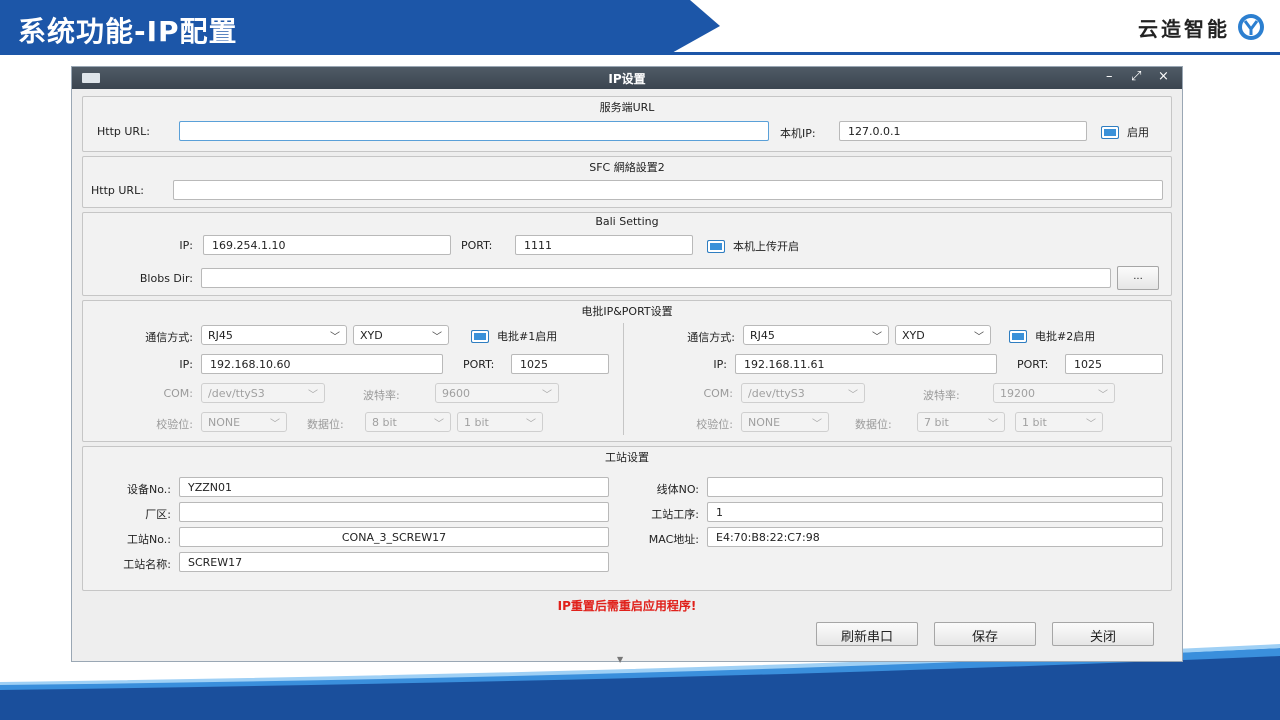  I want to click on server-url-group: 服务端URL Http URL: 本机IP: 127.0.0.1 启用, so click(627, 124).